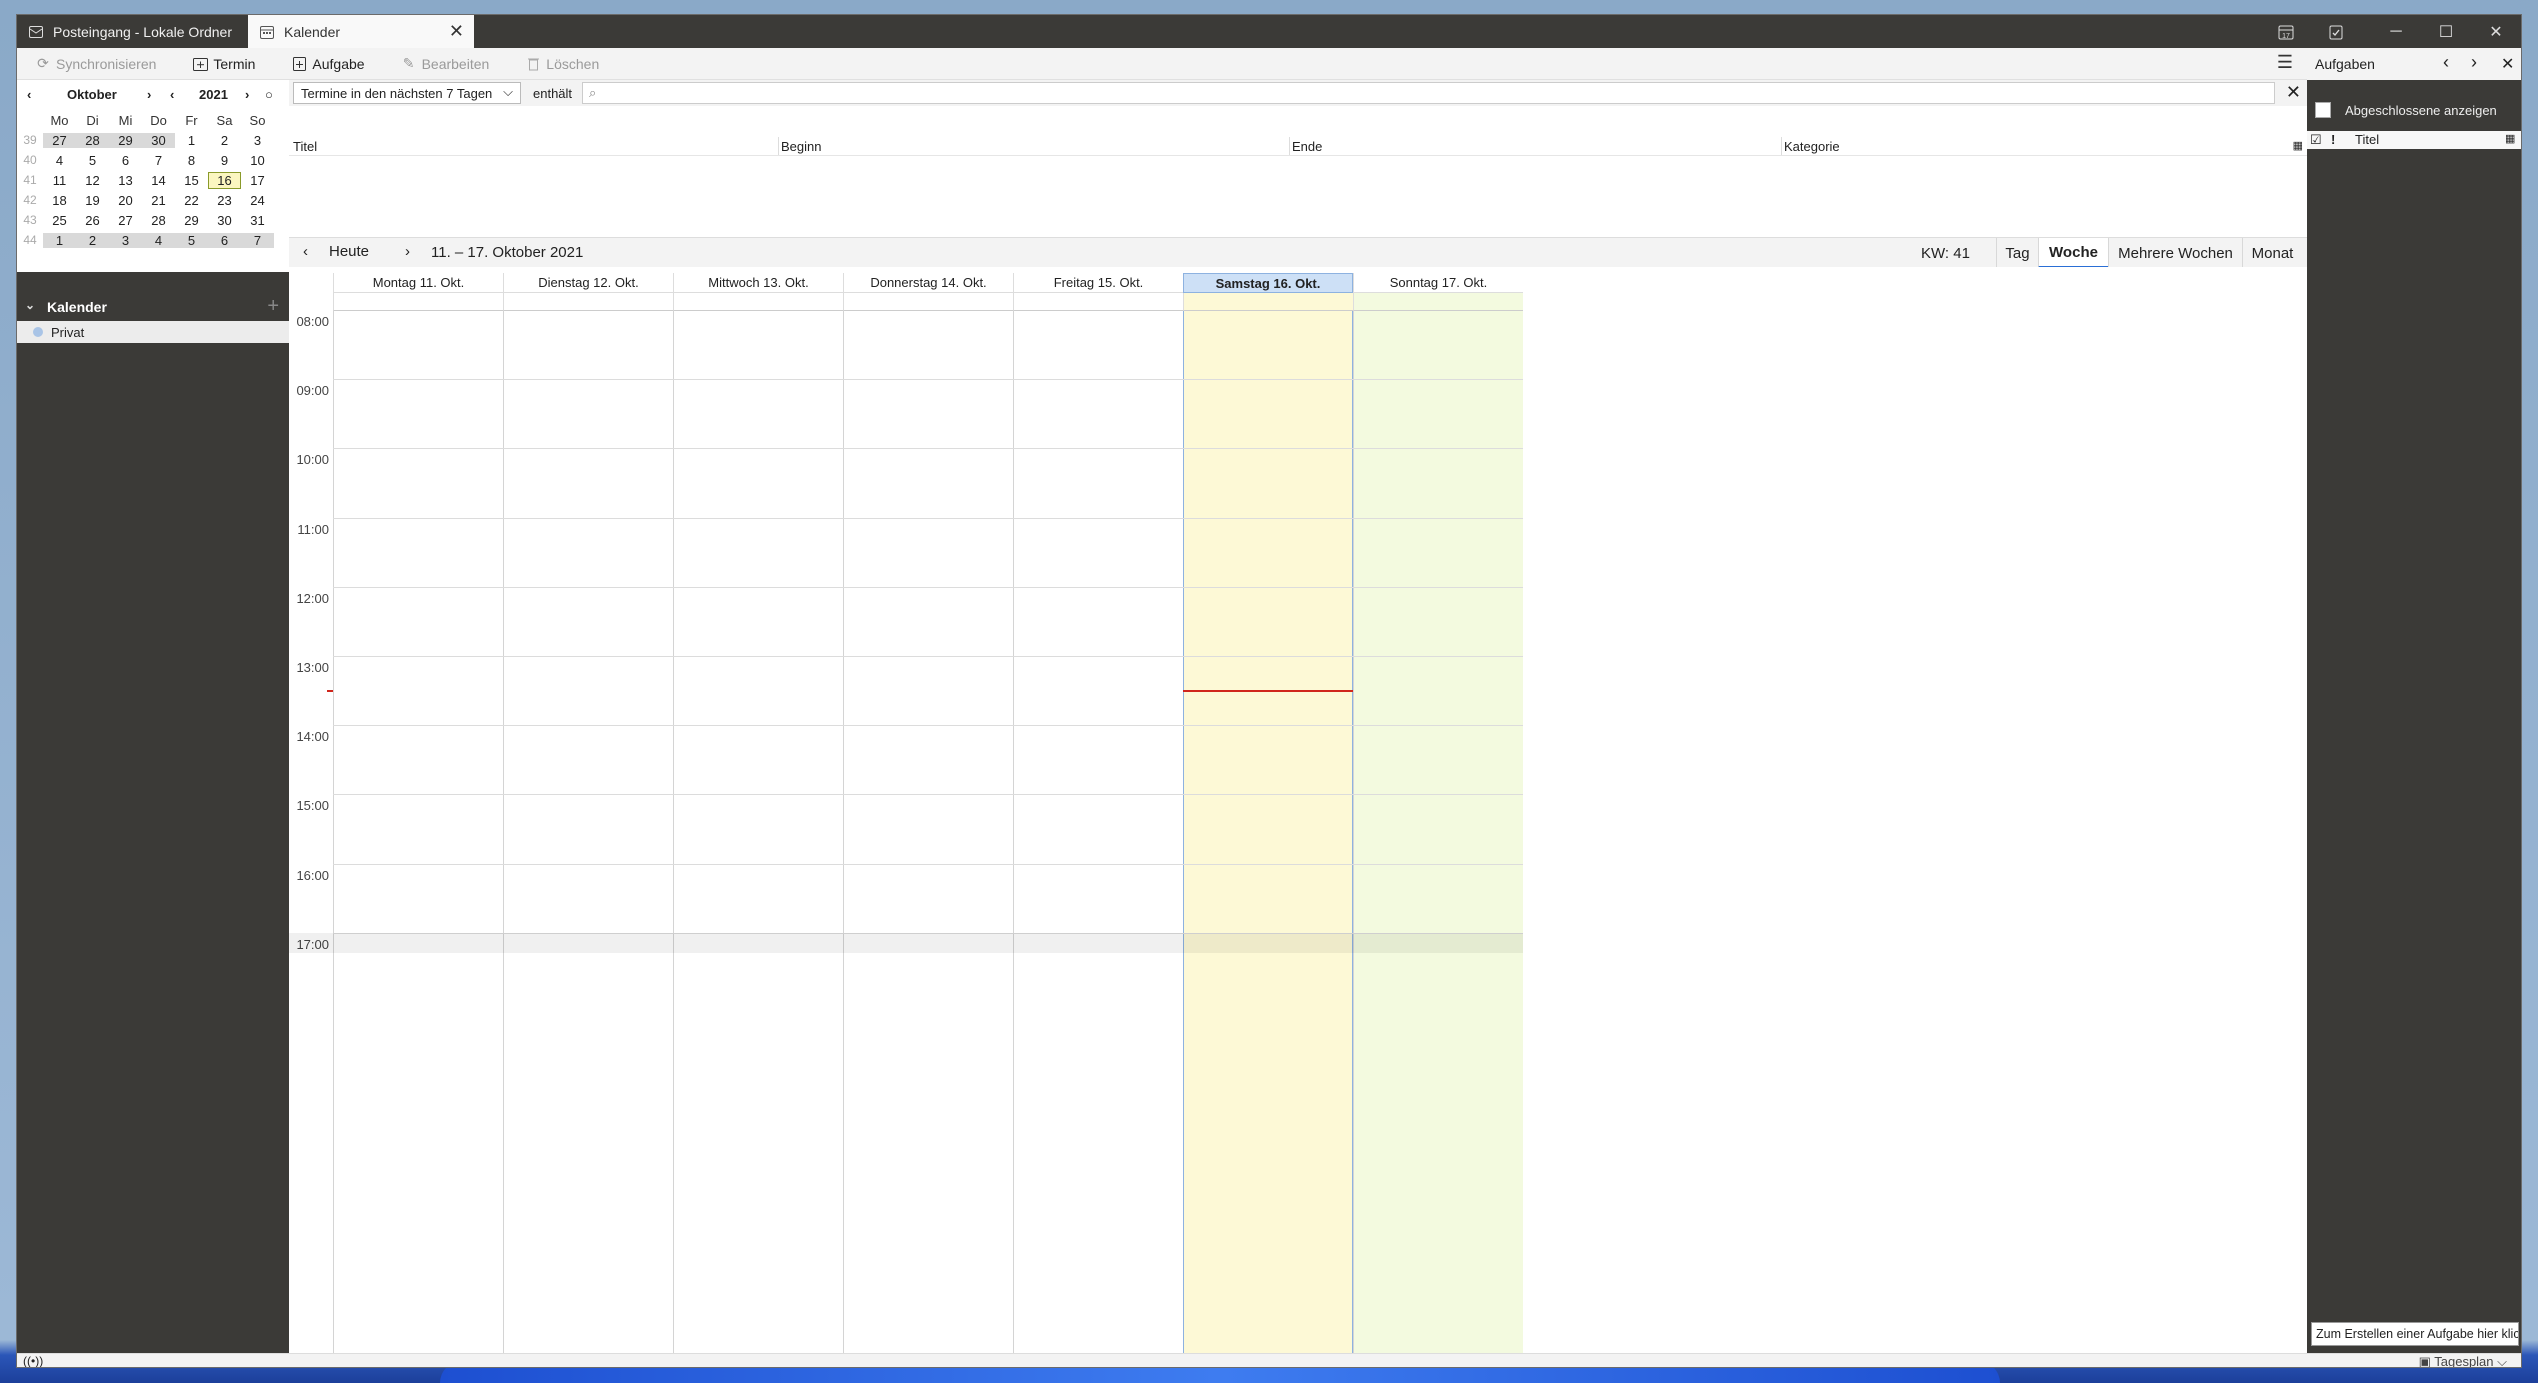  What do you see at coordinates (2463, 1360) in the screenshot?
I see `day-plan-toggle: ▣ Tagesplan ⌵` at bounding box center [2463, 1360].